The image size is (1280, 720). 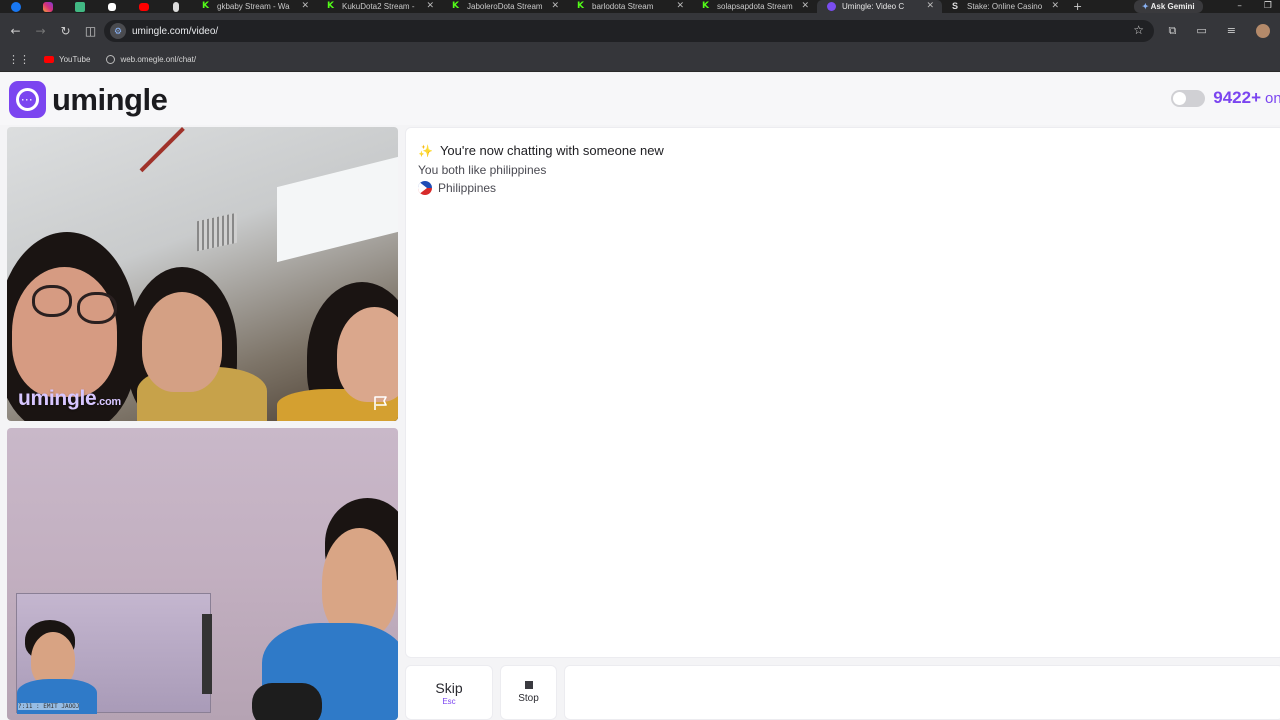 I want to click on facebook-icon, so click(x=16, y=6).